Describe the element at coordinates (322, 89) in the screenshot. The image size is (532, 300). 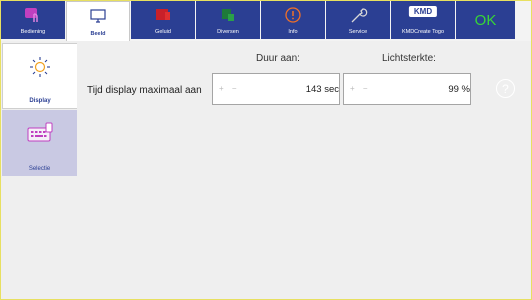
I see `duration-value: 143 sec` at that location.